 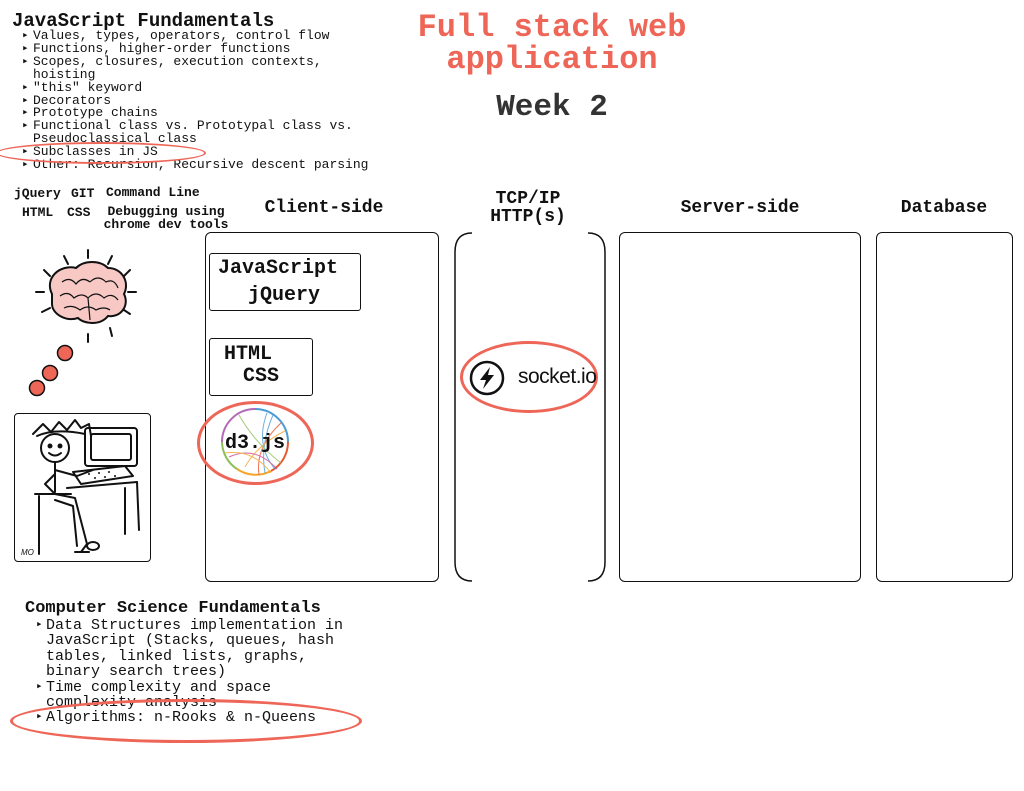 I want to click on html-css-box: HTML CSS, so click(x=261, y=367).